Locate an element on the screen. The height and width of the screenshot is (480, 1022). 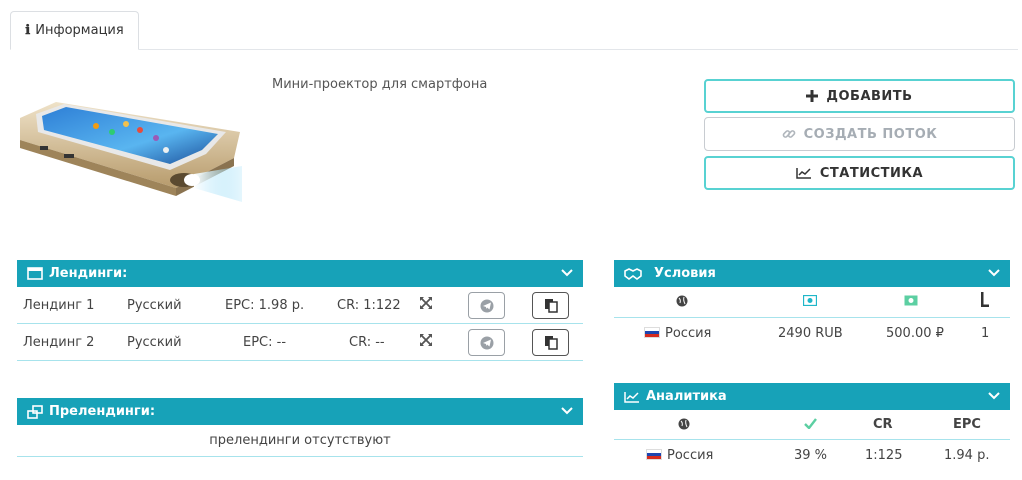
landing-epc: EPC: -- is located at coordinates (265, 342).